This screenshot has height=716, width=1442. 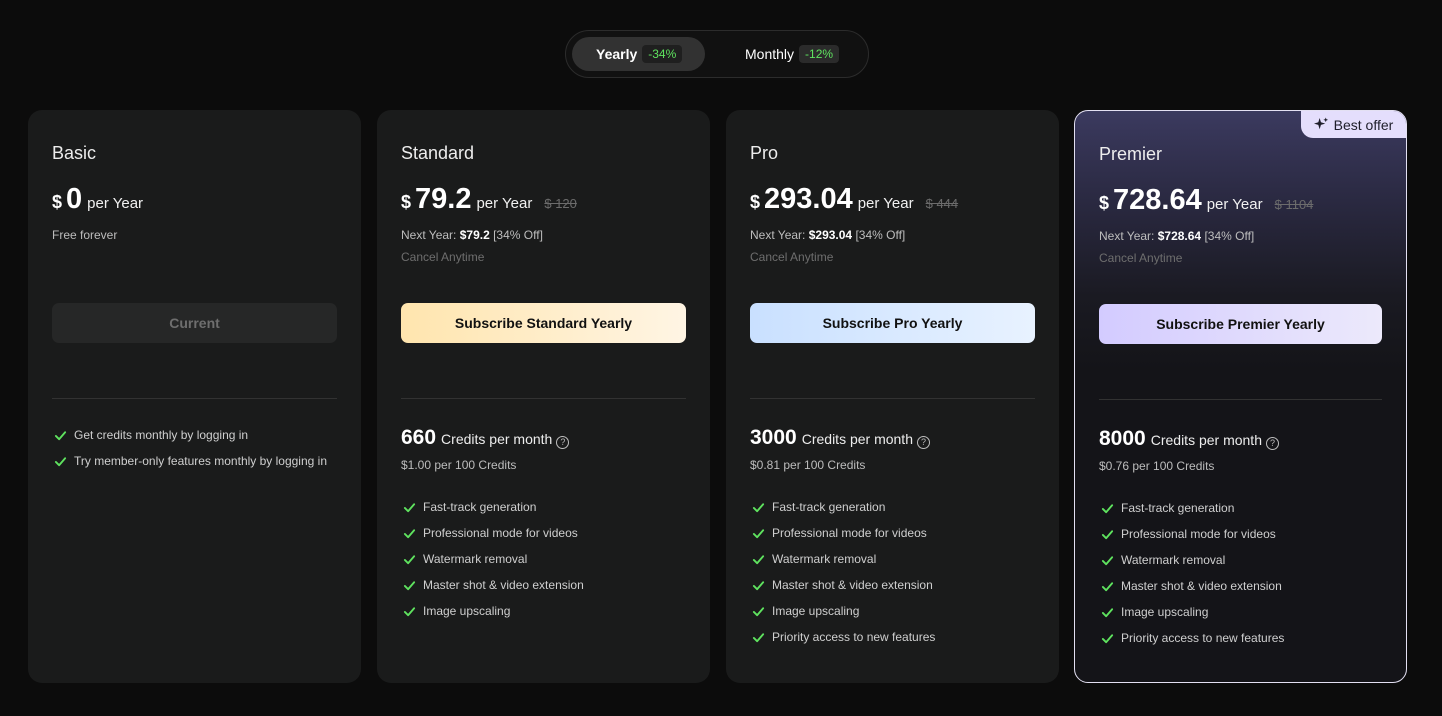 What do you see at coordinates (819, 54) in the screenshot?
I see `monthly-discount-badge: -12%` at bounding box center [819, 54].